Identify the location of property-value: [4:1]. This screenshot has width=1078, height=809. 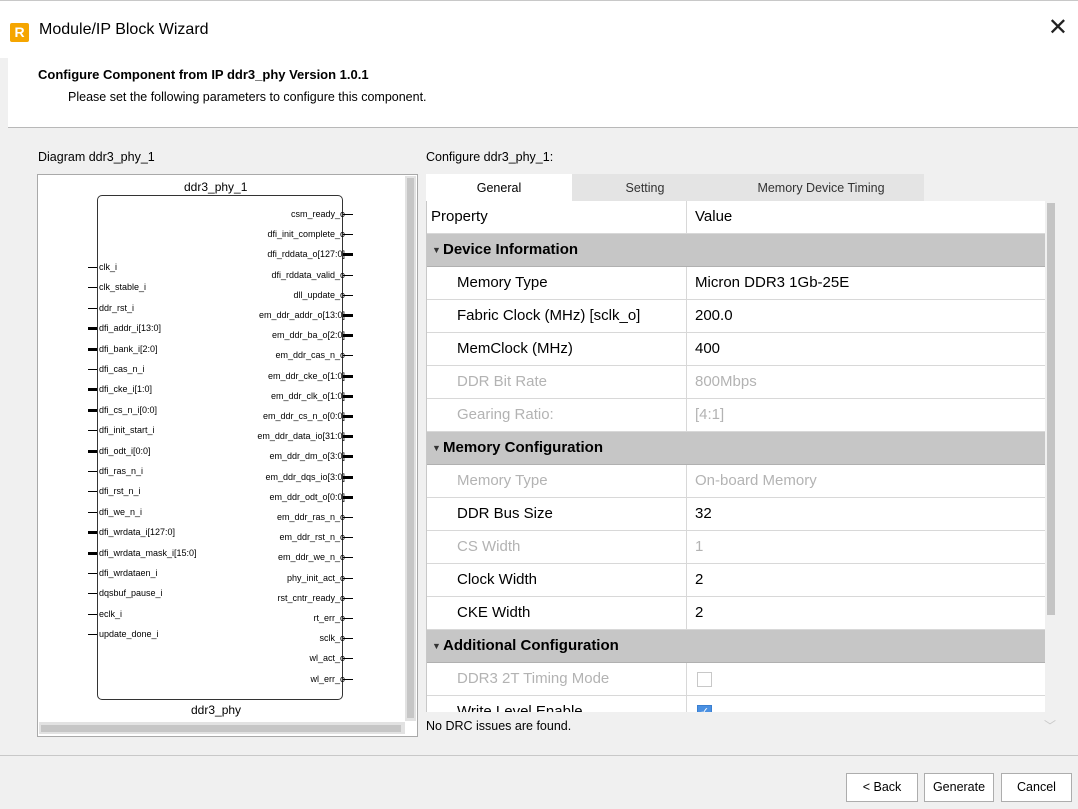
(710, 414).